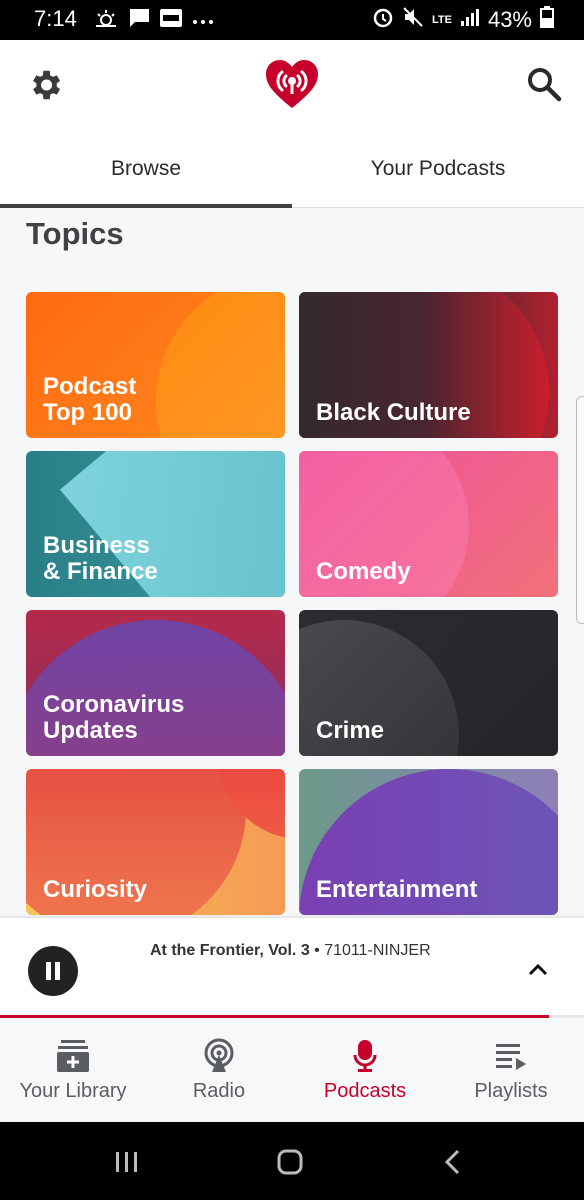 This screenshot has width=584, height=1200. I want to click on status-right: LTE 43%, so click(463, 20).